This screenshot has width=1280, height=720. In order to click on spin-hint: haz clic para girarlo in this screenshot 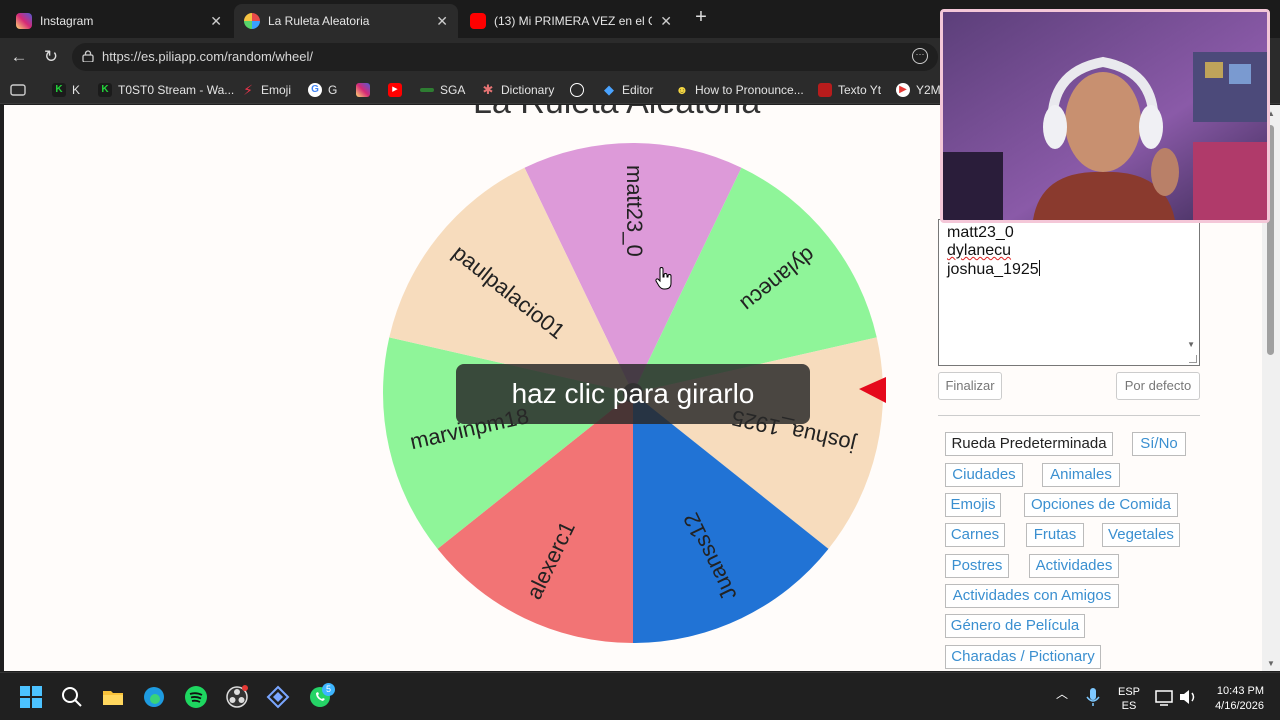, I will do `click(633, 394)`.